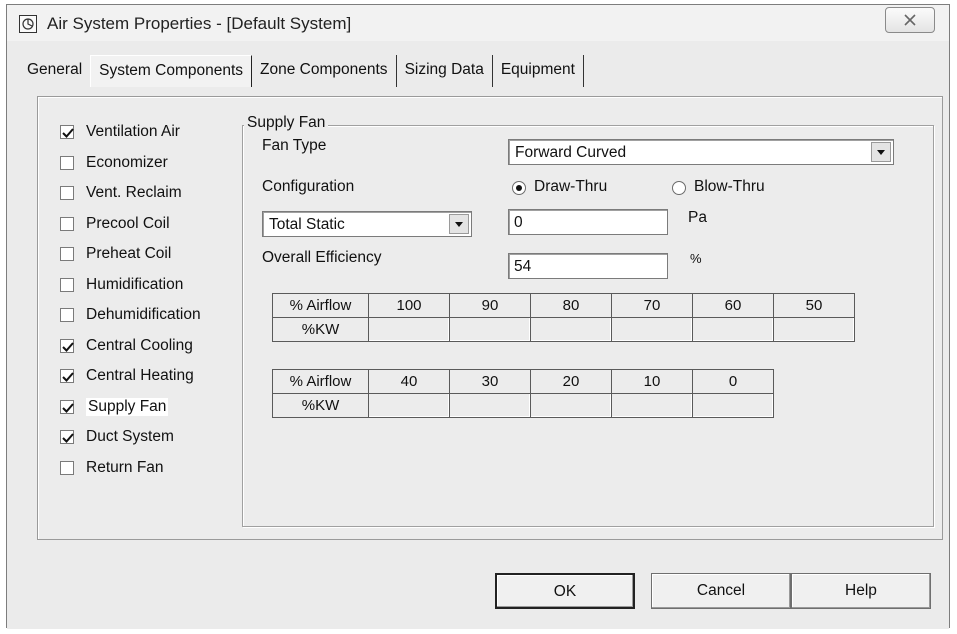 This screenshot has width=957, height=634. Describe the element at coordinates (701, 152) in the screenshot. I see `fan-type-dropdown: Forward Curved` at that location.